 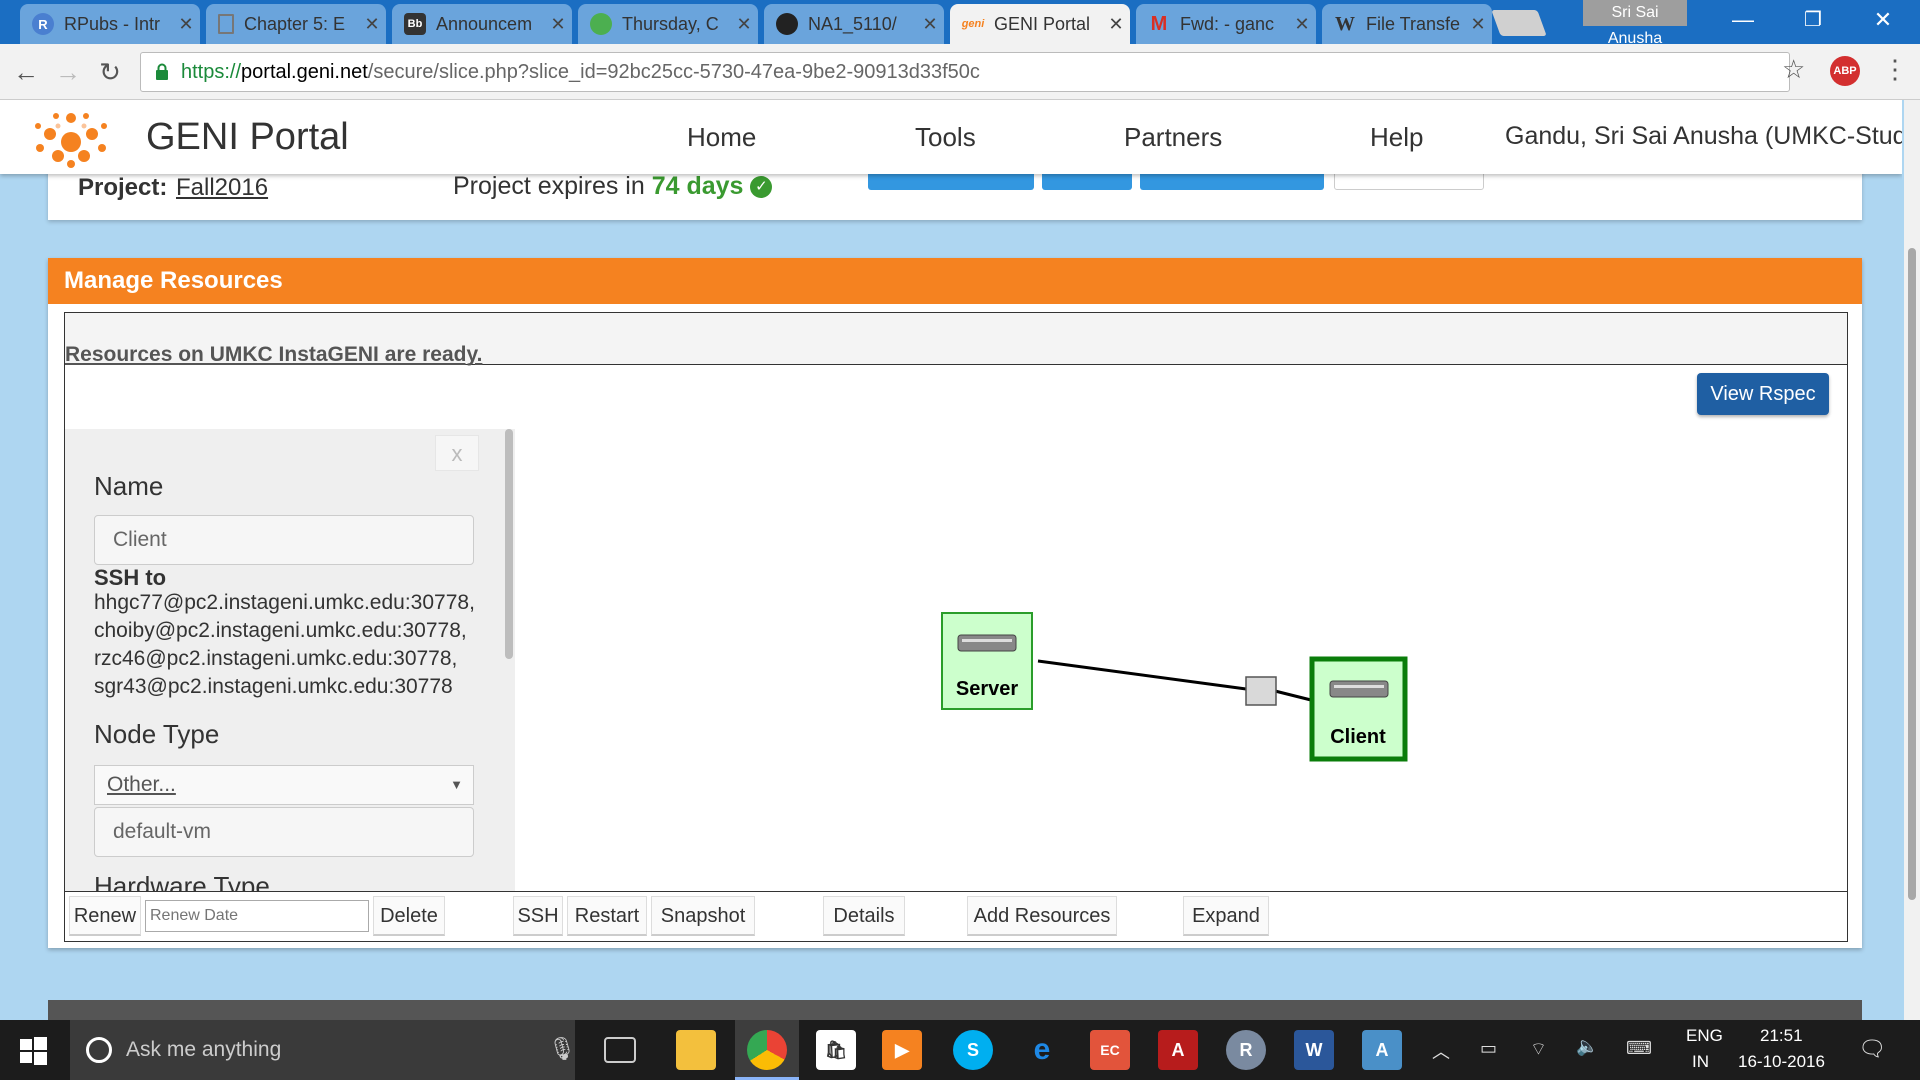 What do you see at coordinates (562, 1049) in the screenshot?
I see `microphone-icon: 🎙` at bounding box center [562, 1049].